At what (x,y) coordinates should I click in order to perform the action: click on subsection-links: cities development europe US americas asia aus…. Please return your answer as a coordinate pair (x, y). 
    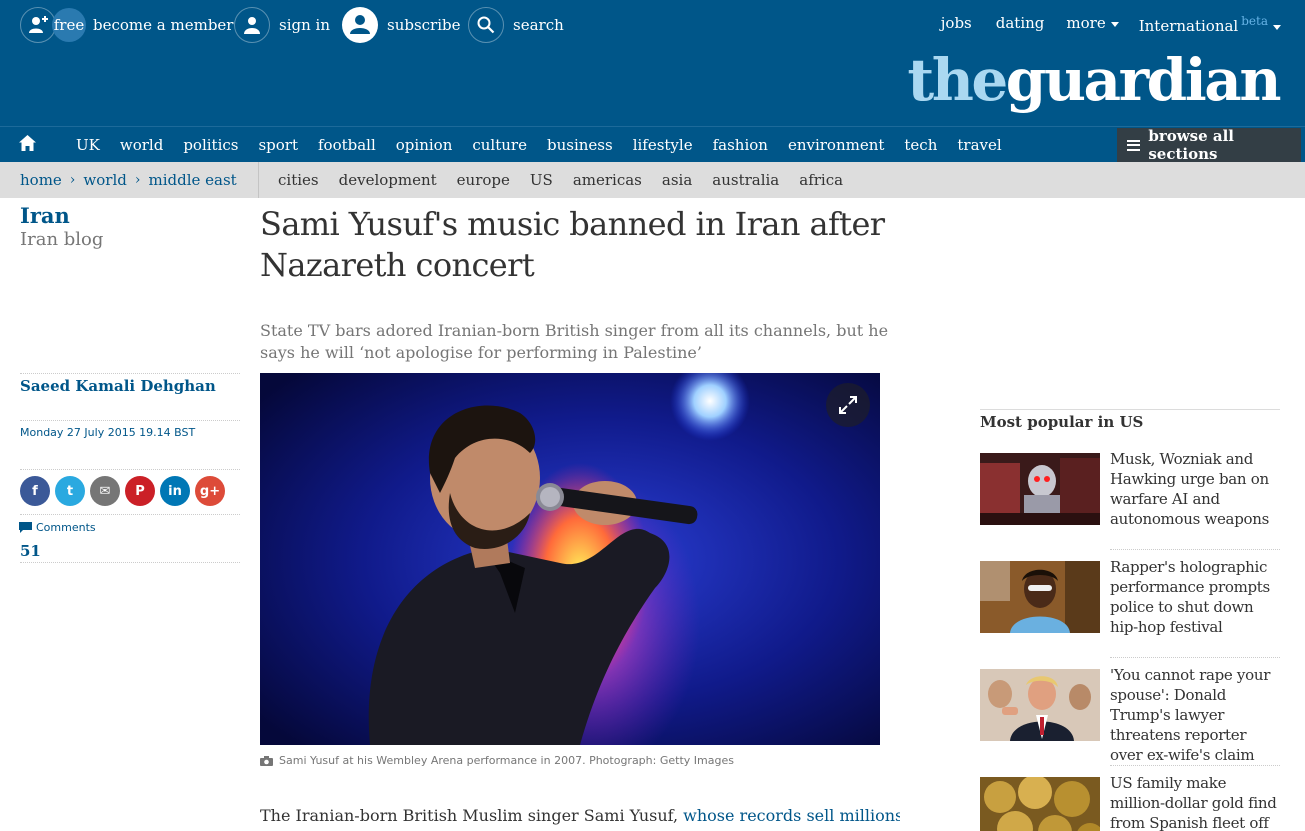
    Looking at the image, I should click on (570, 180).